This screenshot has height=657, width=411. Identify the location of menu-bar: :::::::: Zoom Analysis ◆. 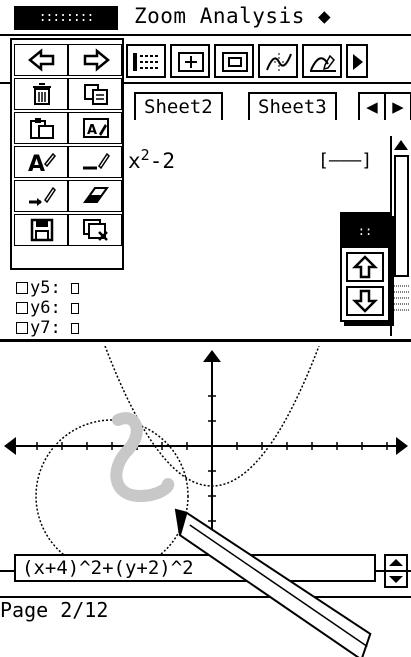
(205, 18).